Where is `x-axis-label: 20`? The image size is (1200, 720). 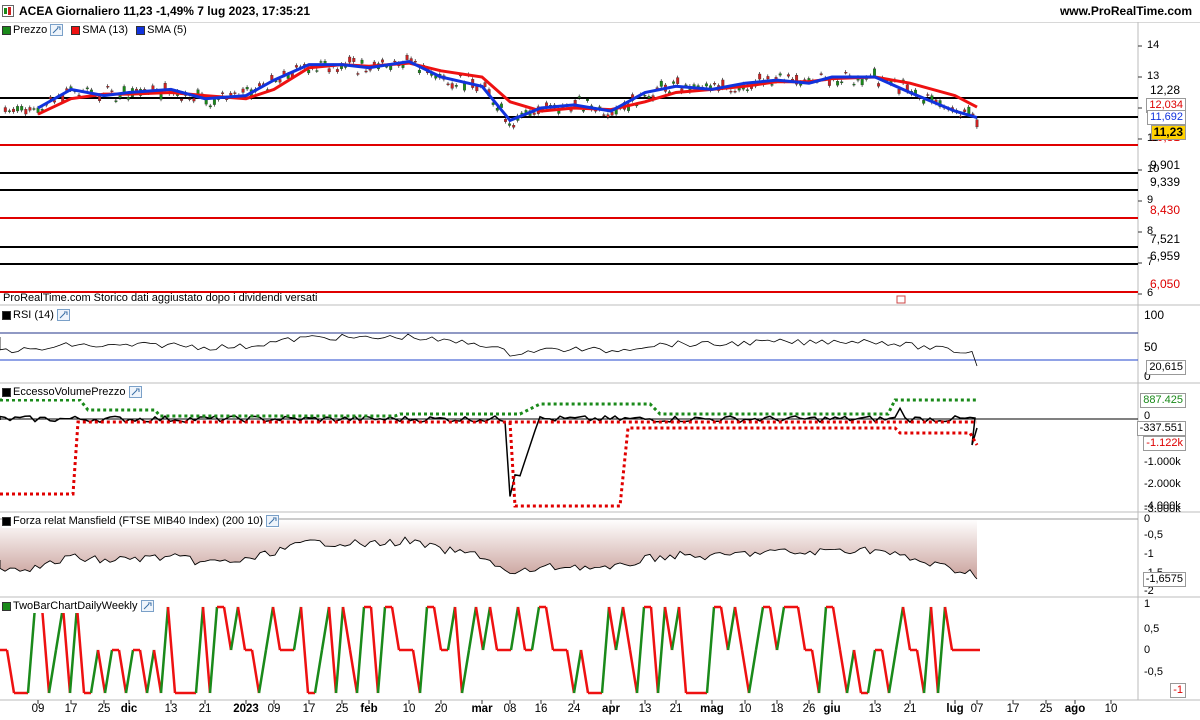 x-axis-label: 20 is located at coordinates (441, 709).